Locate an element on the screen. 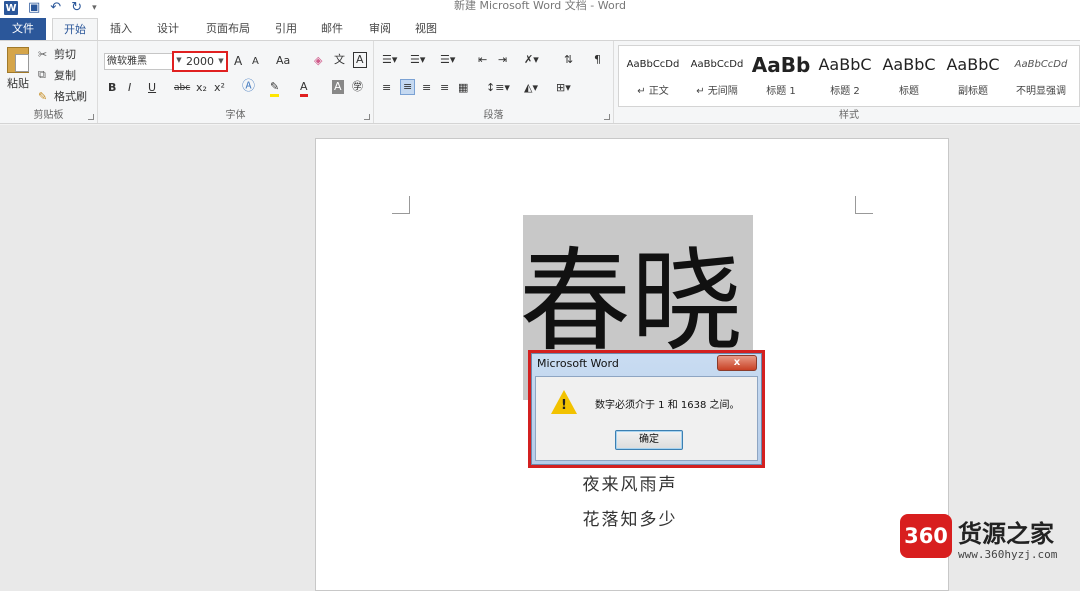 Image resolution: width=1080 pixels, height=591 pixels. increase-indent-icon: ⇥ is located at coordinates (502, 60).